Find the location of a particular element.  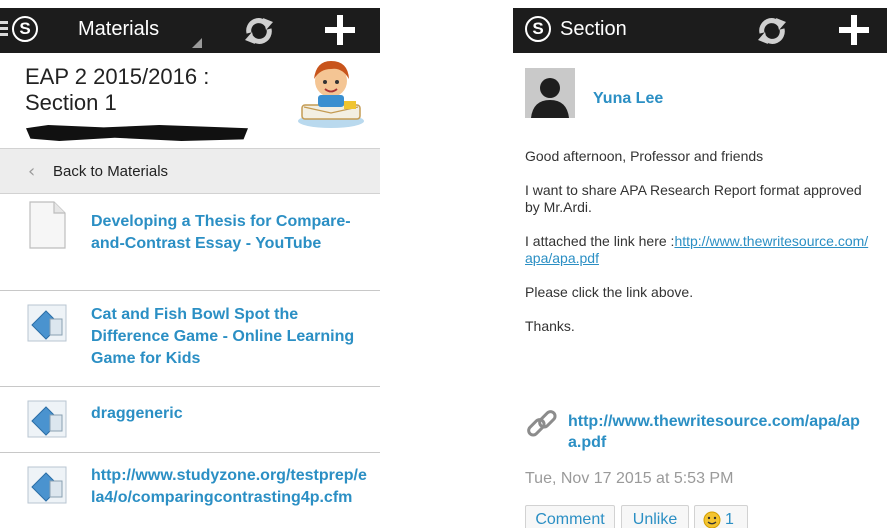

course-title: EAP 2 2015/2016 : Section 1 is located at coordinates (117, 89).